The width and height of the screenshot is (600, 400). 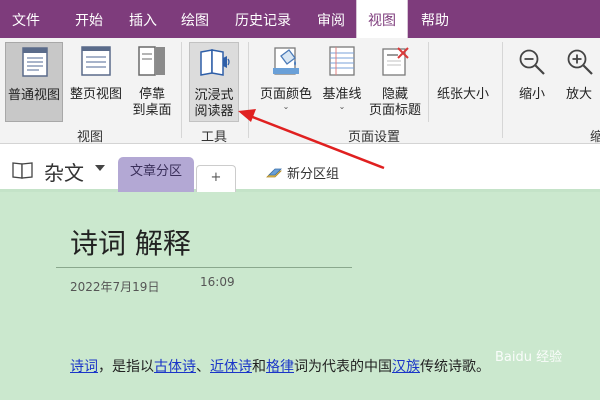 What do you see at coordinates (311, 139) in the screenshot?
I see `annotation-arrow` at bounding box center [311, 139].